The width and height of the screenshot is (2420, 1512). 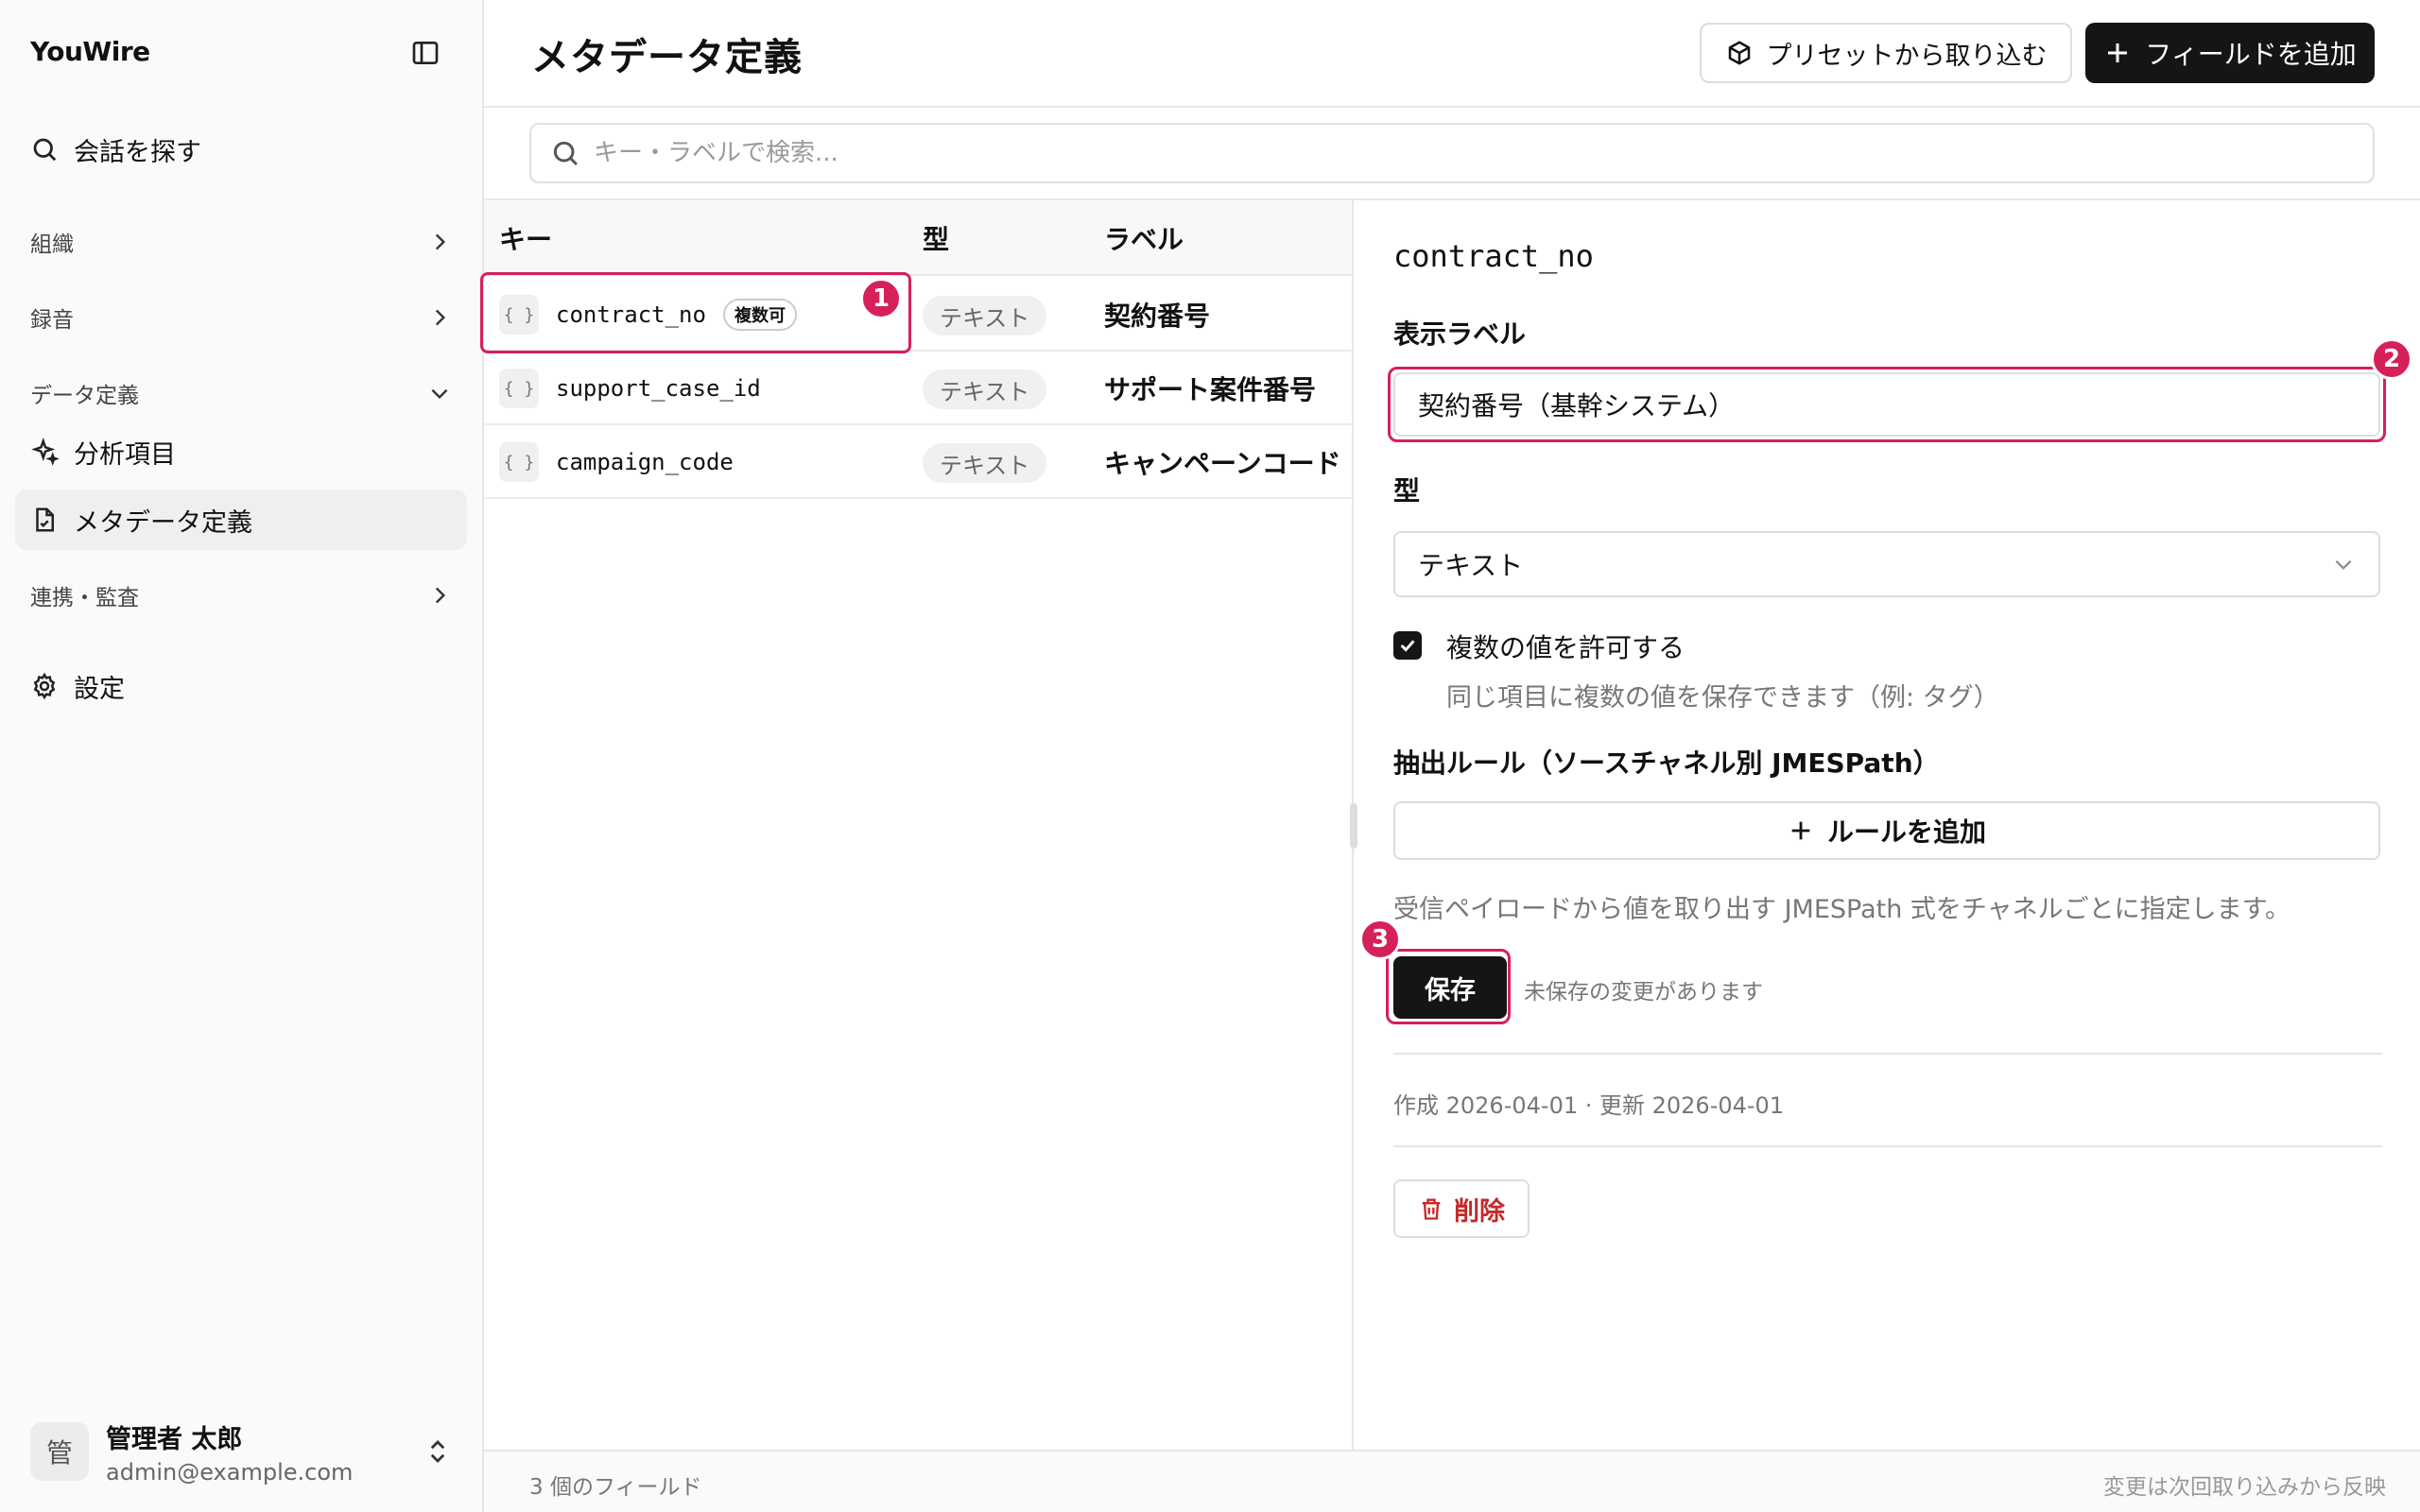 I want to click on delete-button: 削除, so click(x=1461, y=1208).